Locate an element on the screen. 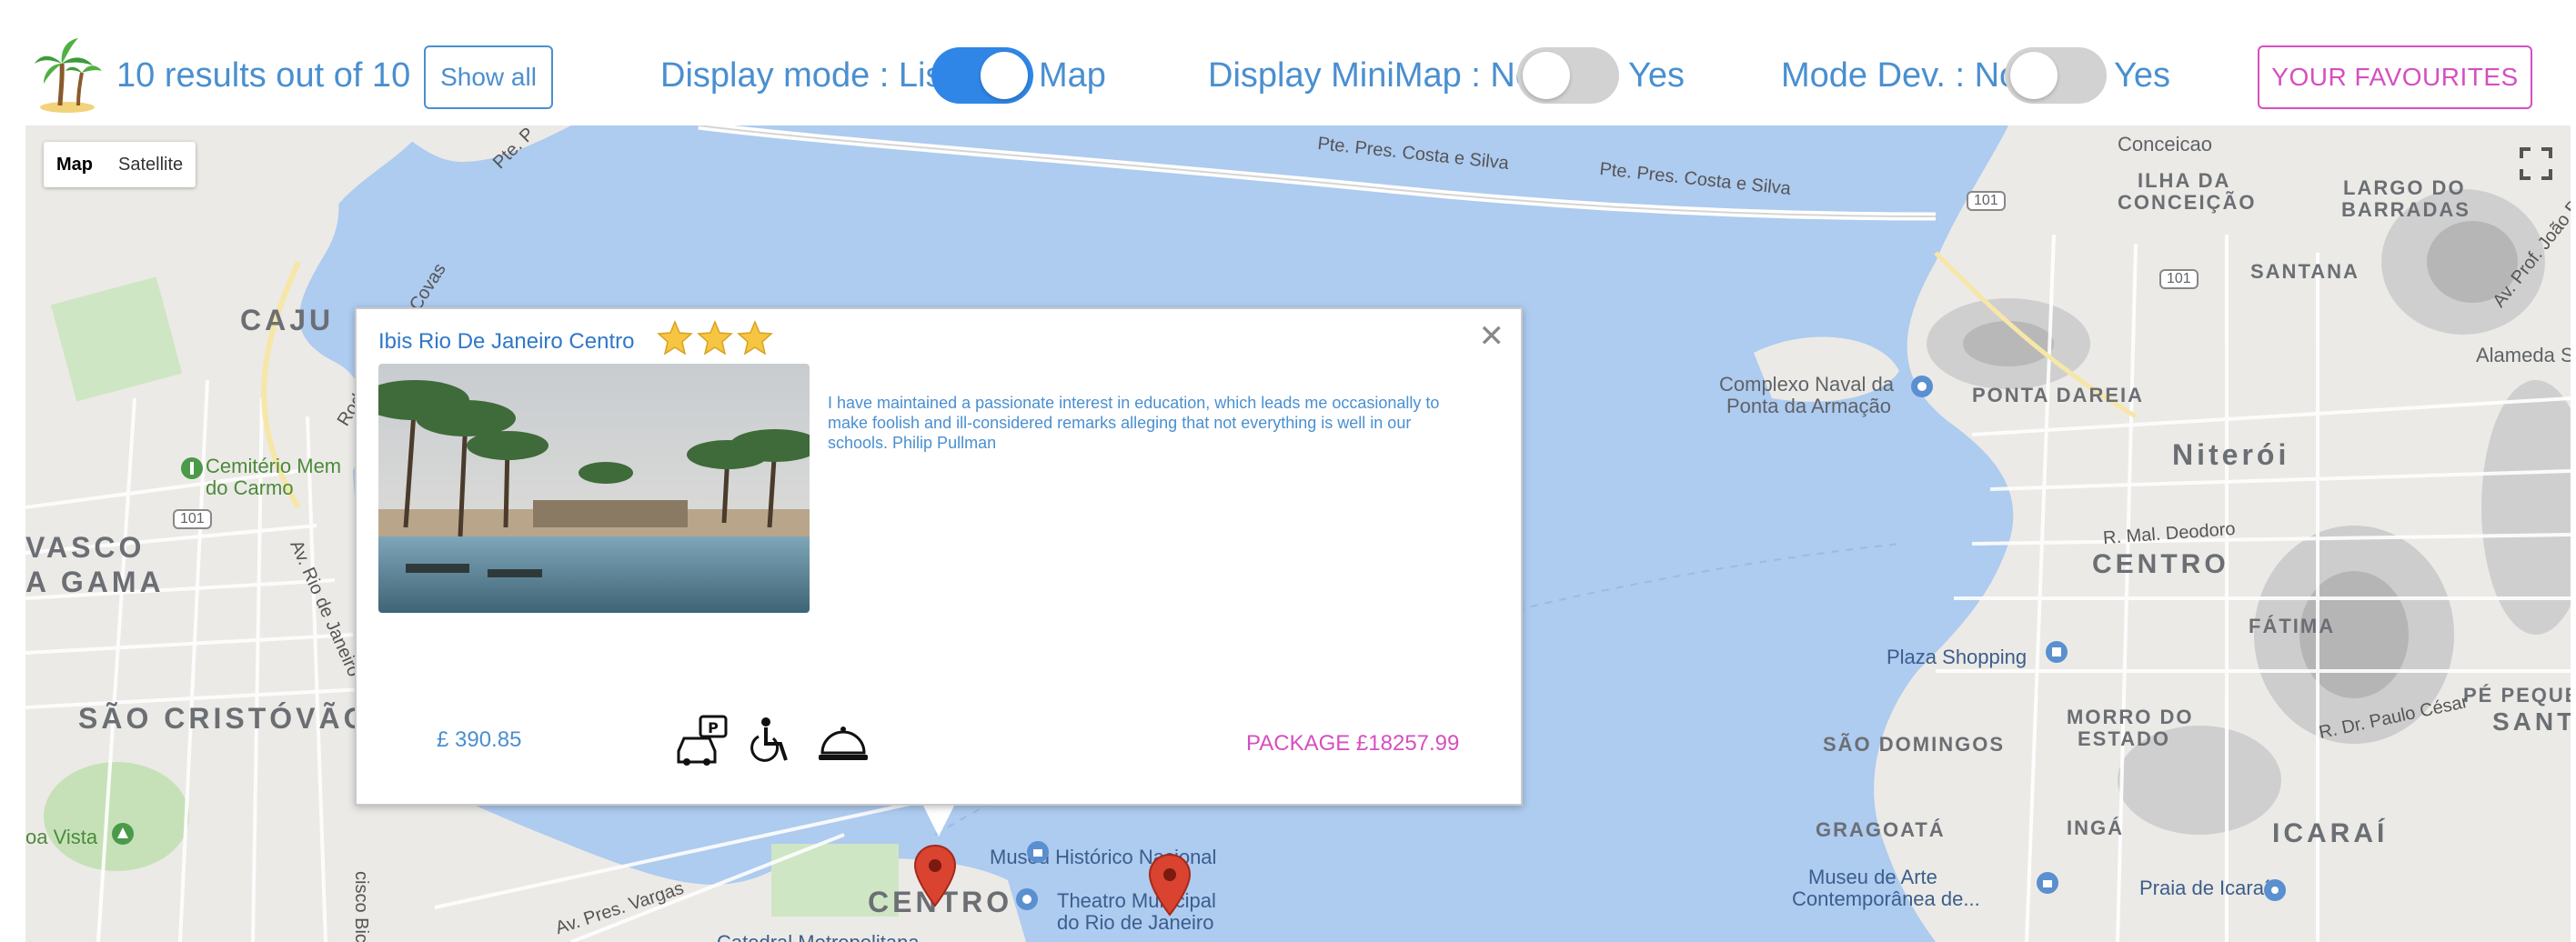 The width and height of the screenshot is (2576, 942). package-price: PACKAGE £18257.99 is located at coordinates (1353, 743).